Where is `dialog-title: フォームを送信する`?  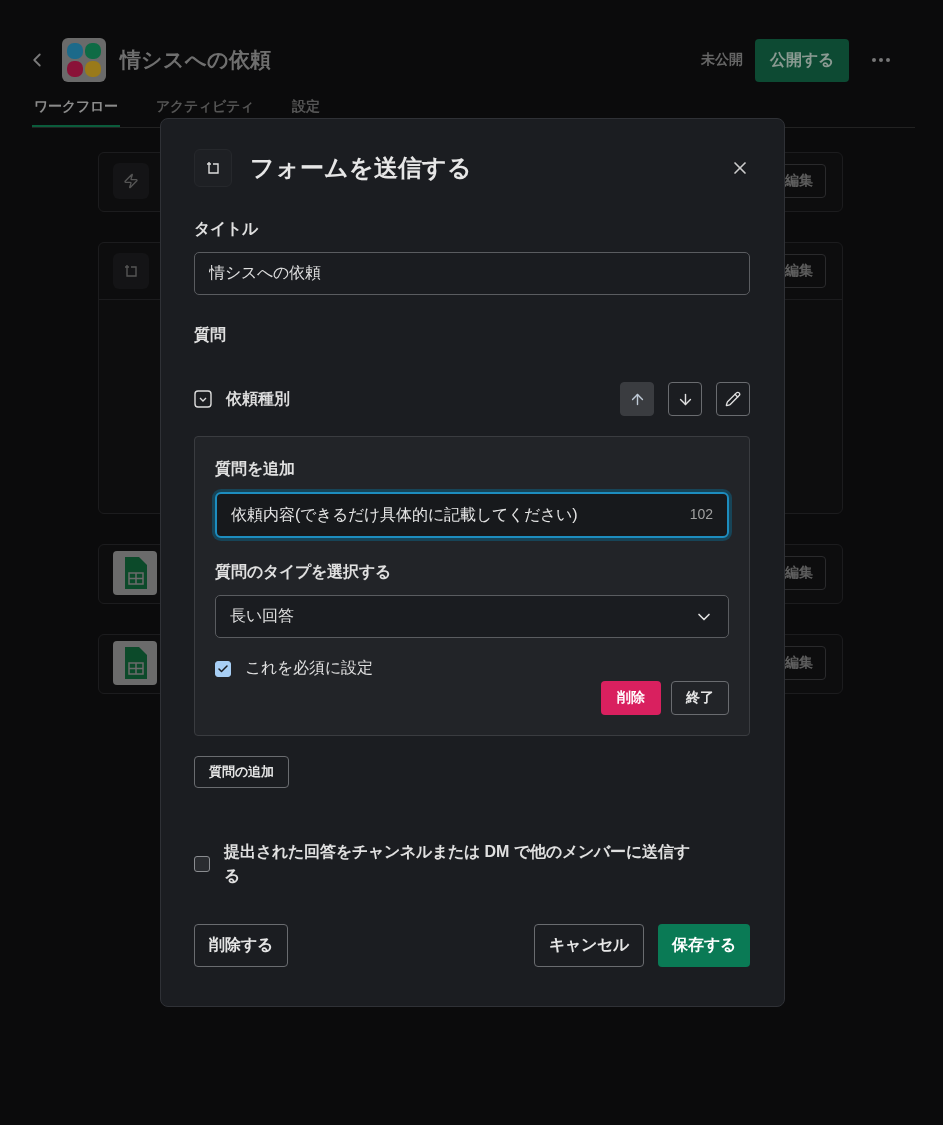
dialog-title: フォームを送信する is located at coordinates (361, 168).